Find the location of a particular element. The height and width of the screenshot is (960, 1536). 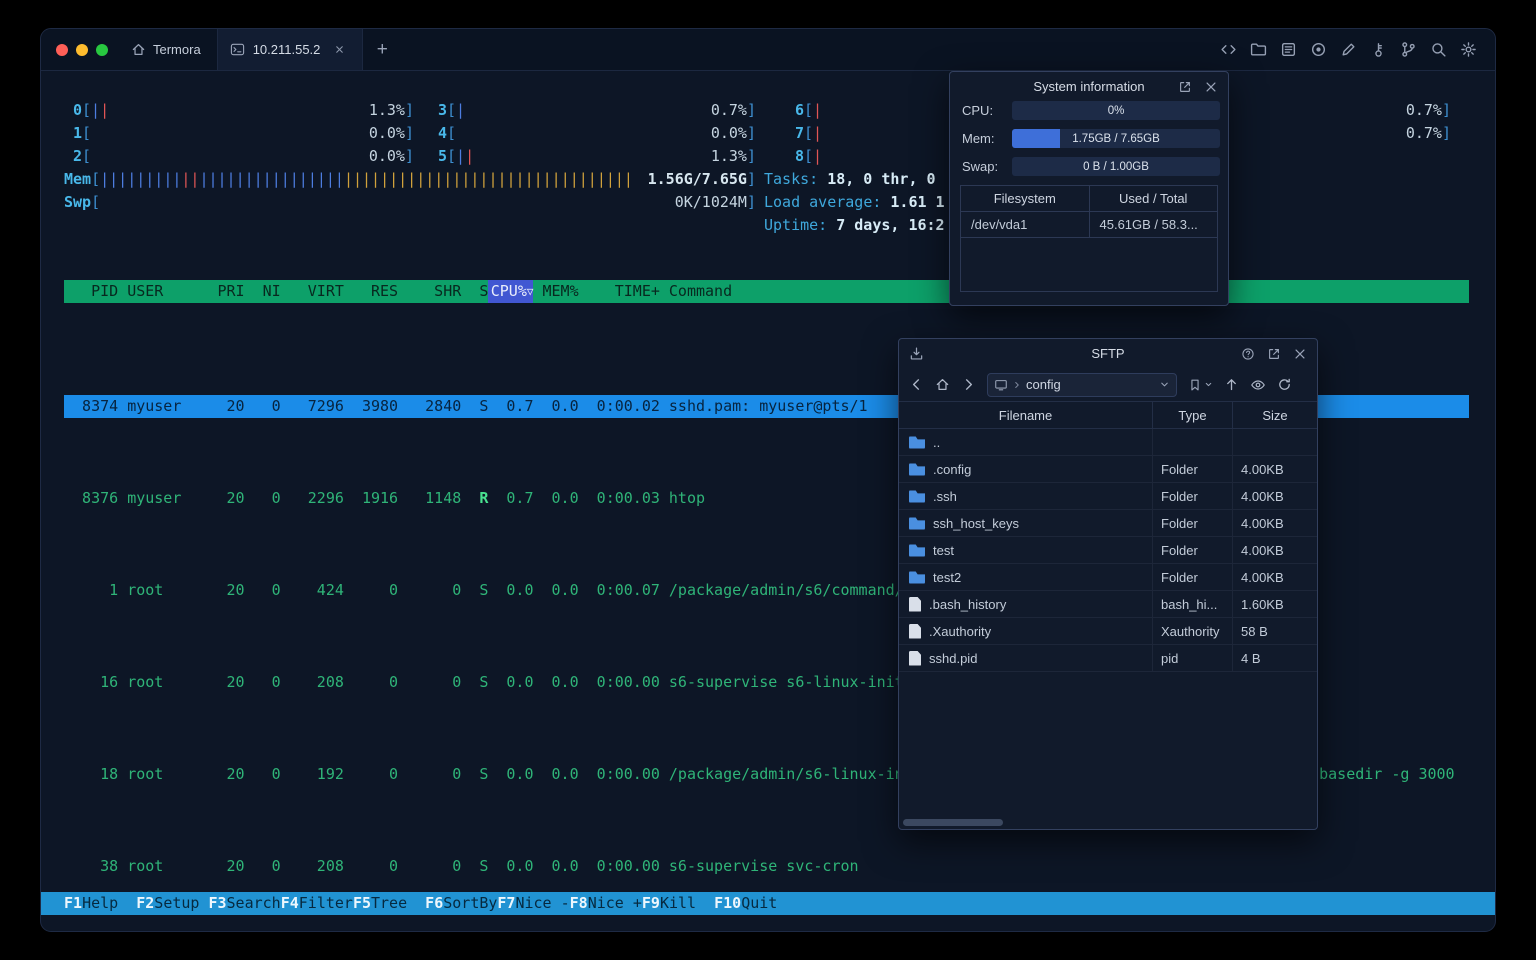

column-shr: SHR is located at coordinates (429, 291).